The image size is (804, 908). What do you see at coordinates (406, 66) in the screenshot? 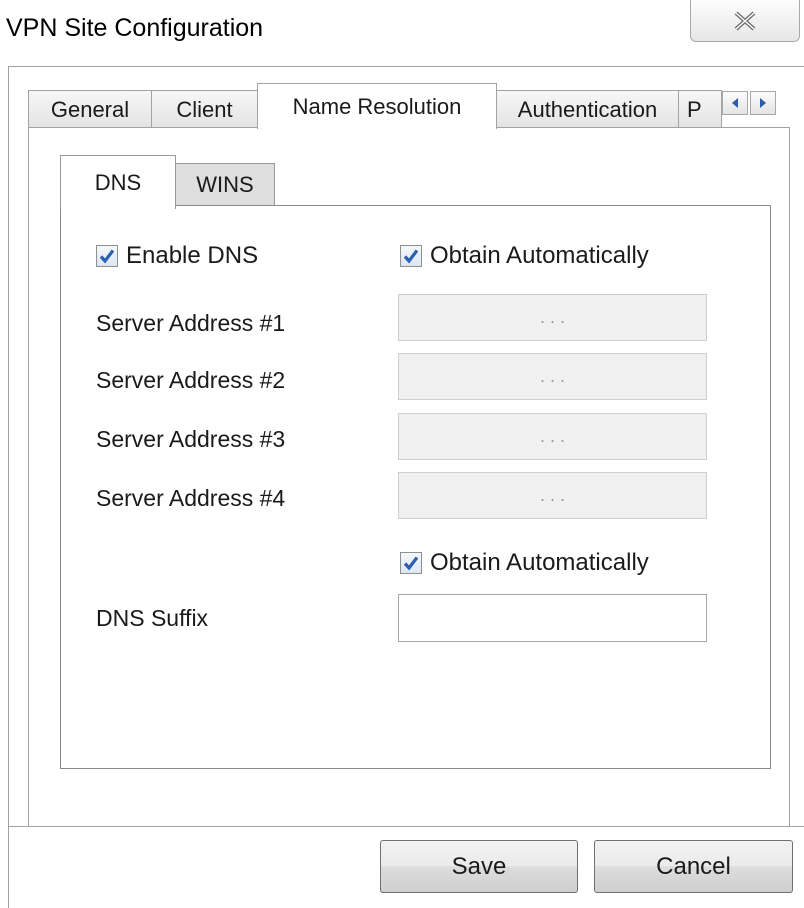
I see `frame-border-top` at bounding box center [406, 66].